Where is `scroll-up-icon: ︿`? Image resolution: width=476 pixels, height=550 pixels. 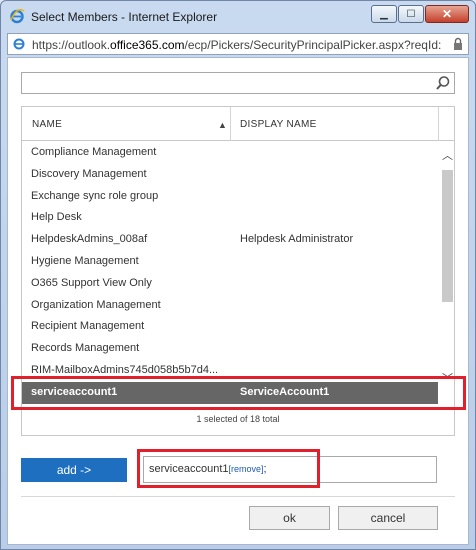 scroll-up-icon: ︿ is located at coordinates (447, 155).